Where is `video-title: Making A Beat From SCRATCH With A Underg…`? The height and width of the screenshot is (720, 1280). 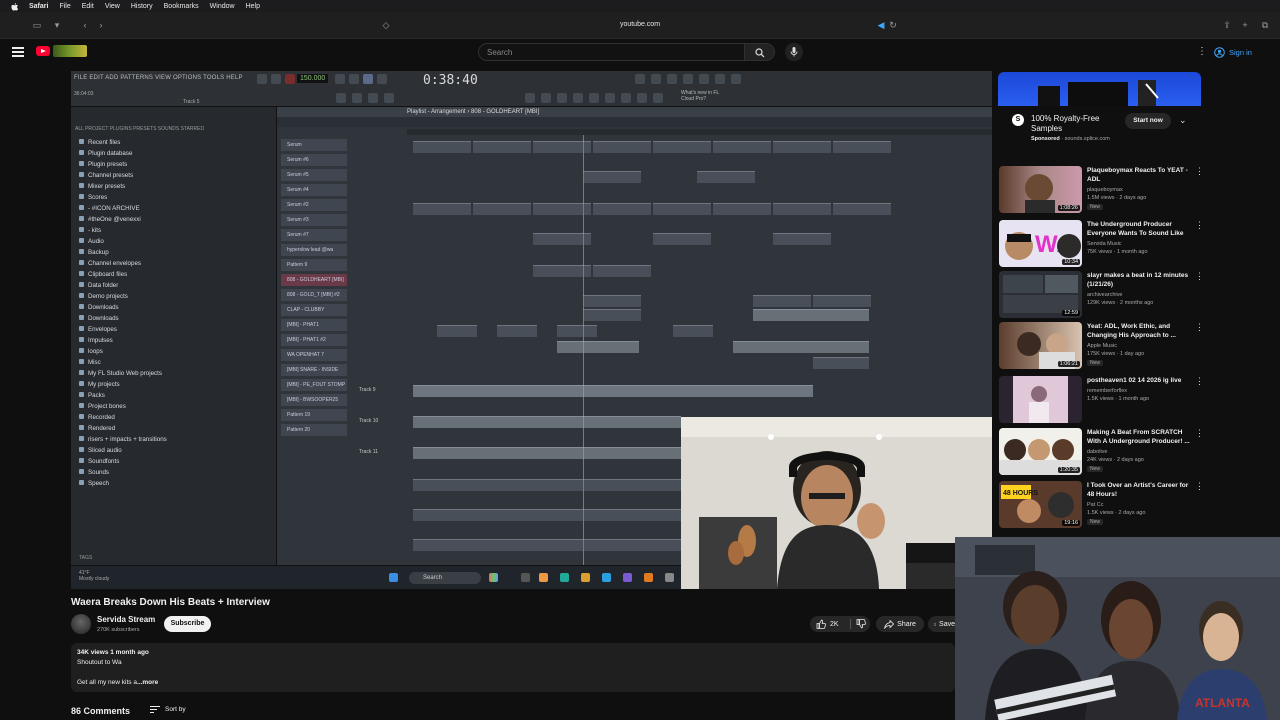
video-title: Making A Beat From SCRATCH With A Underg… is located at coordinates (1139, 437).